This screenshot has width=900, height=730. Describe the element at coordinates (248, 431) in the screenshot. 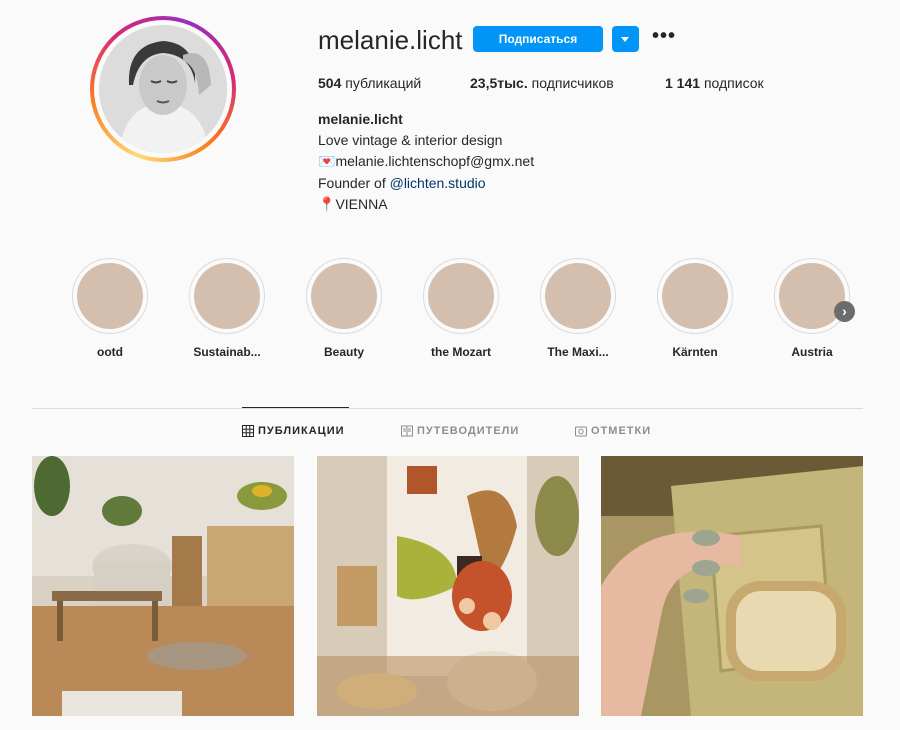

I see `grid-icon` at that location.